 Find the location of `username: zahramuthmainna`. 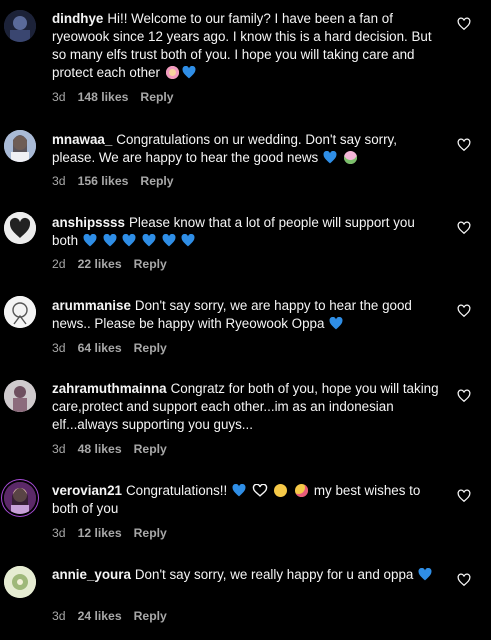

username: zahramuthmainna is located at coordinates (109, 388).